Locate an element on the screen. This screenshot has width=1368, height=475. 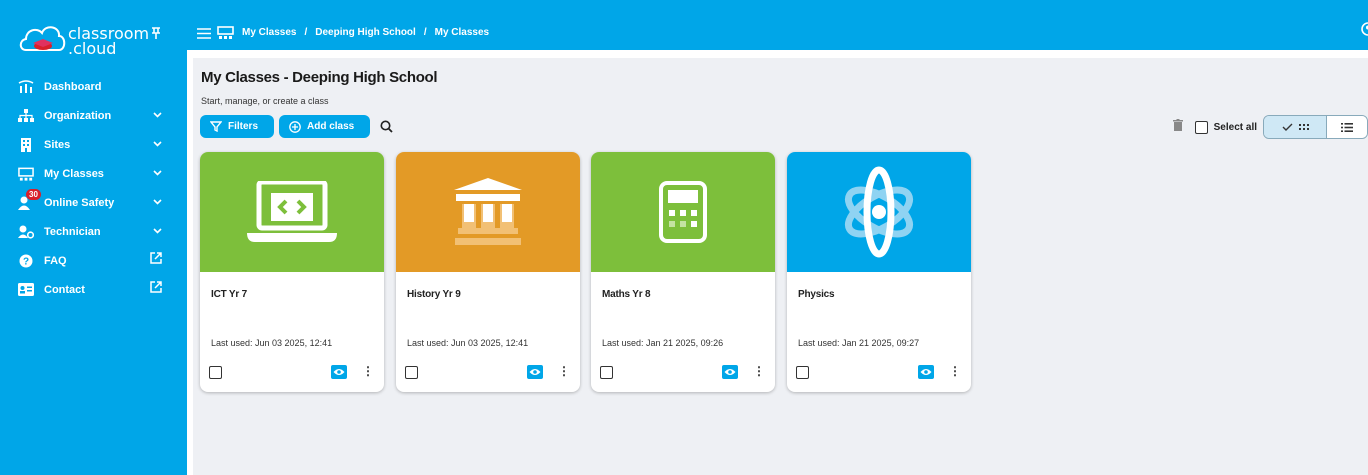
logo-text-line2: .cloud is located at coordinates (92, 48).